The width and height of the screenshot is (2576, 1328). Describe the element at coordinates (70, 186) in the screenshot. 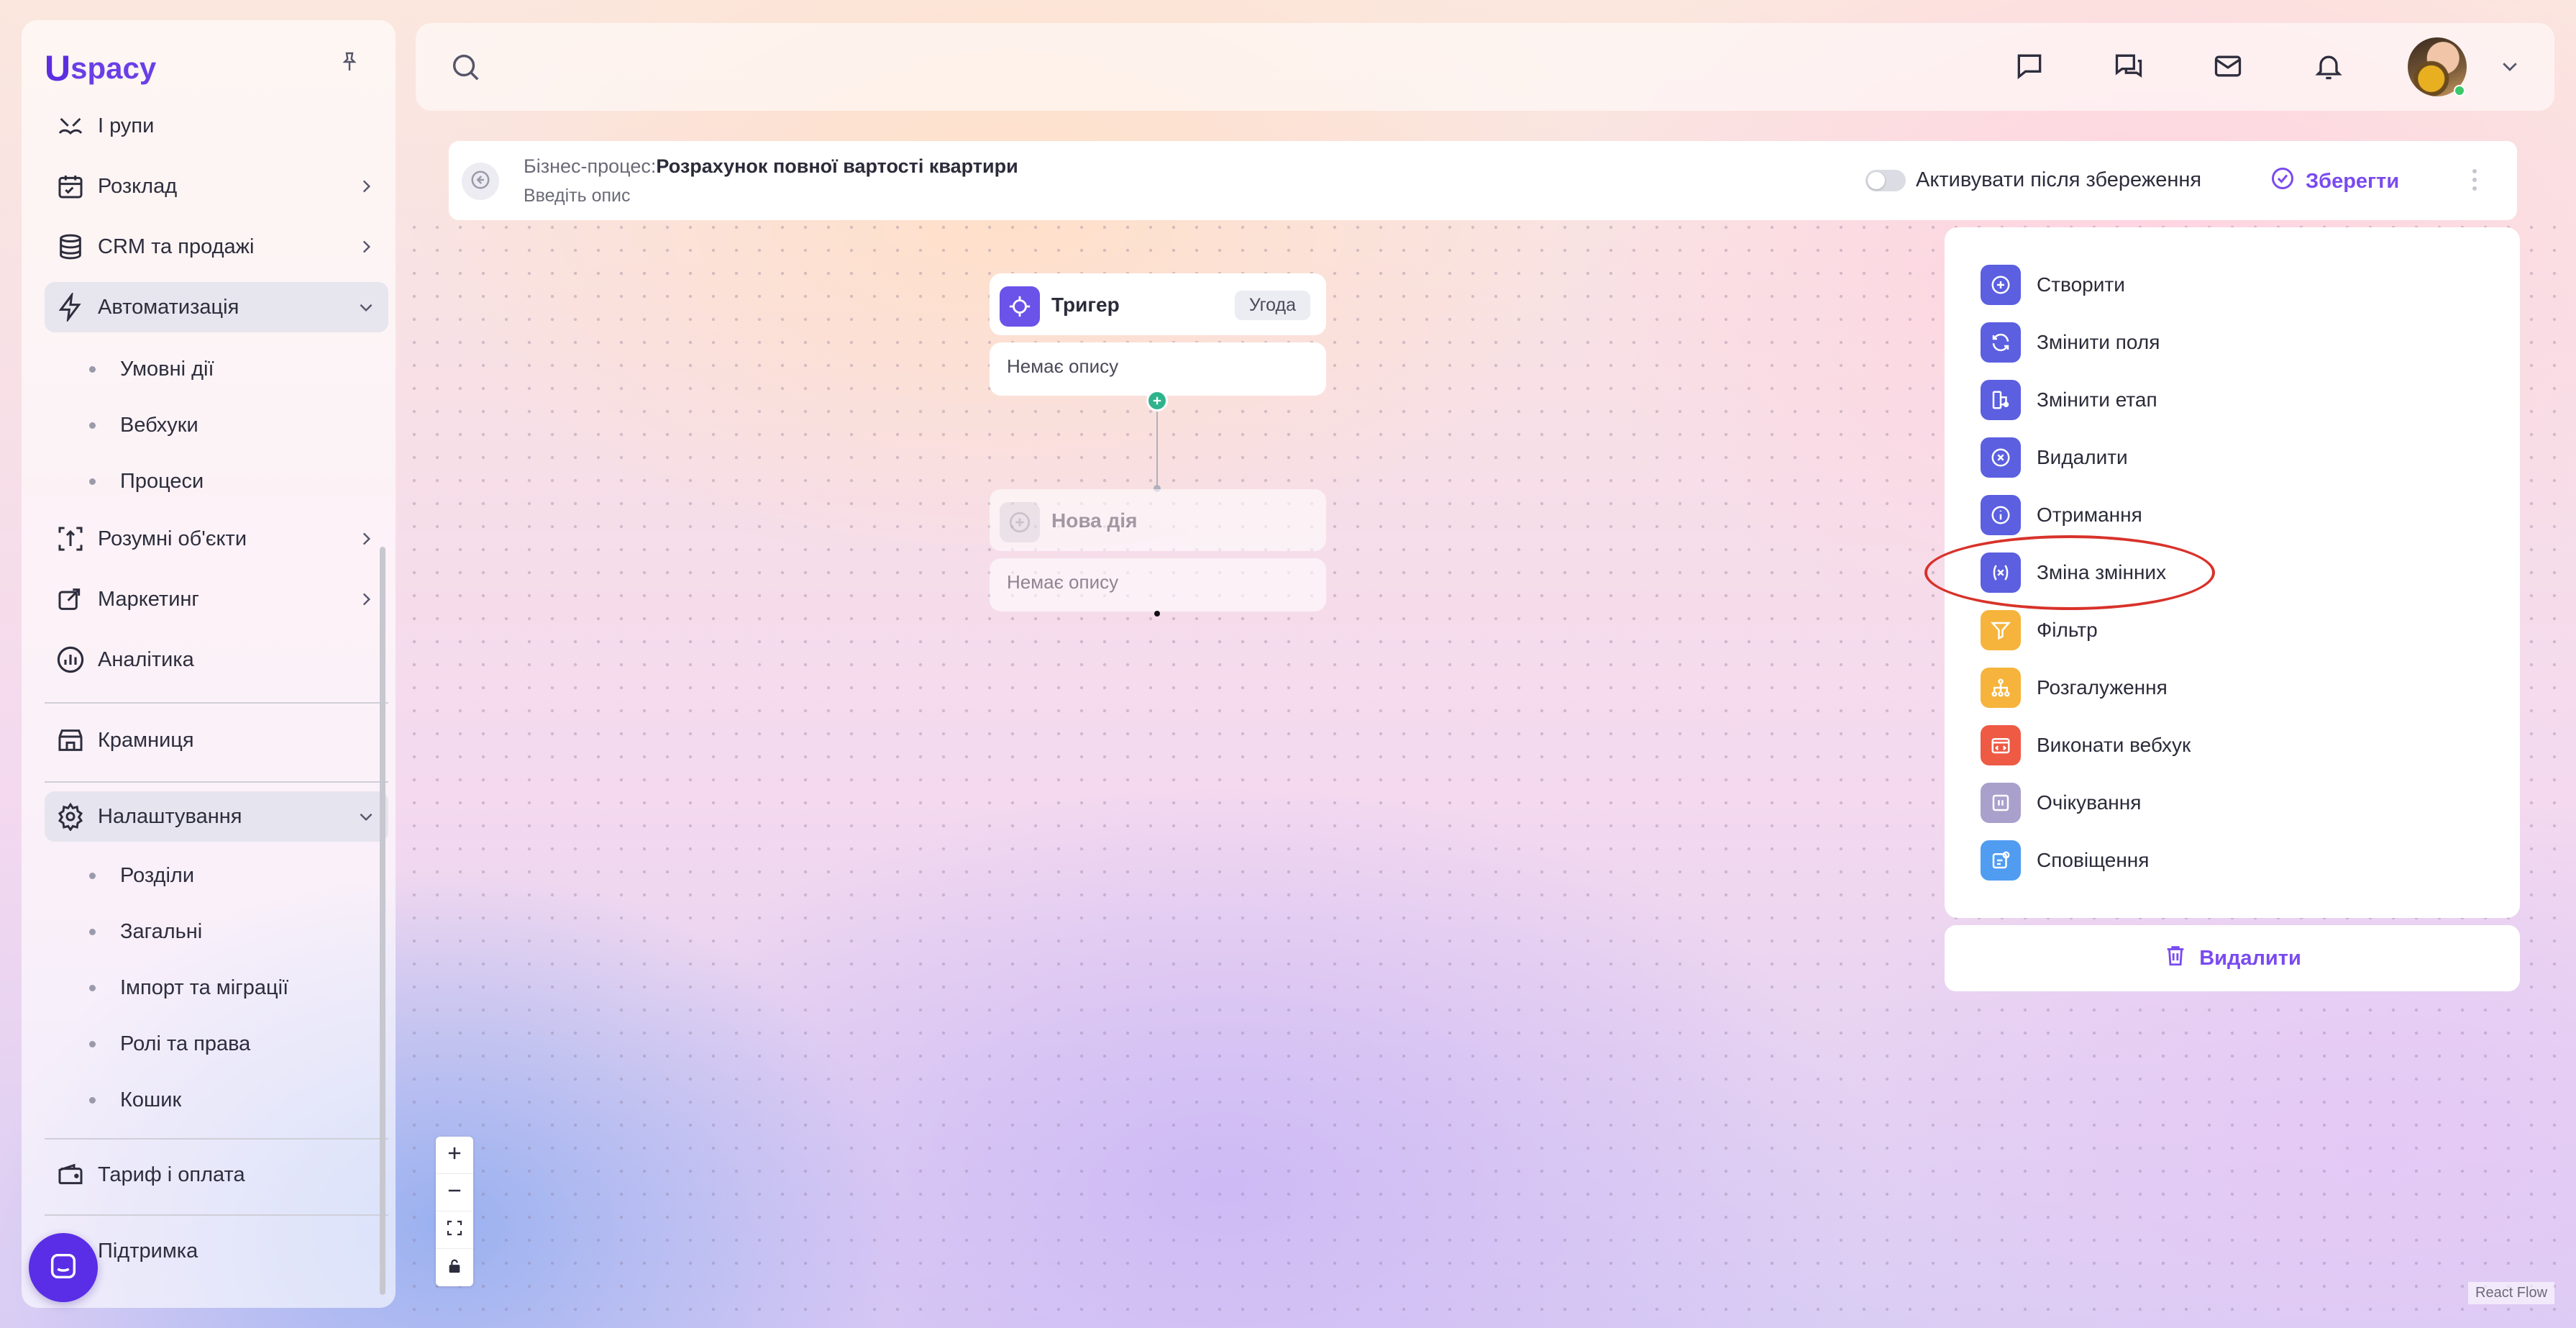

I see `calendar-icon` at that location.